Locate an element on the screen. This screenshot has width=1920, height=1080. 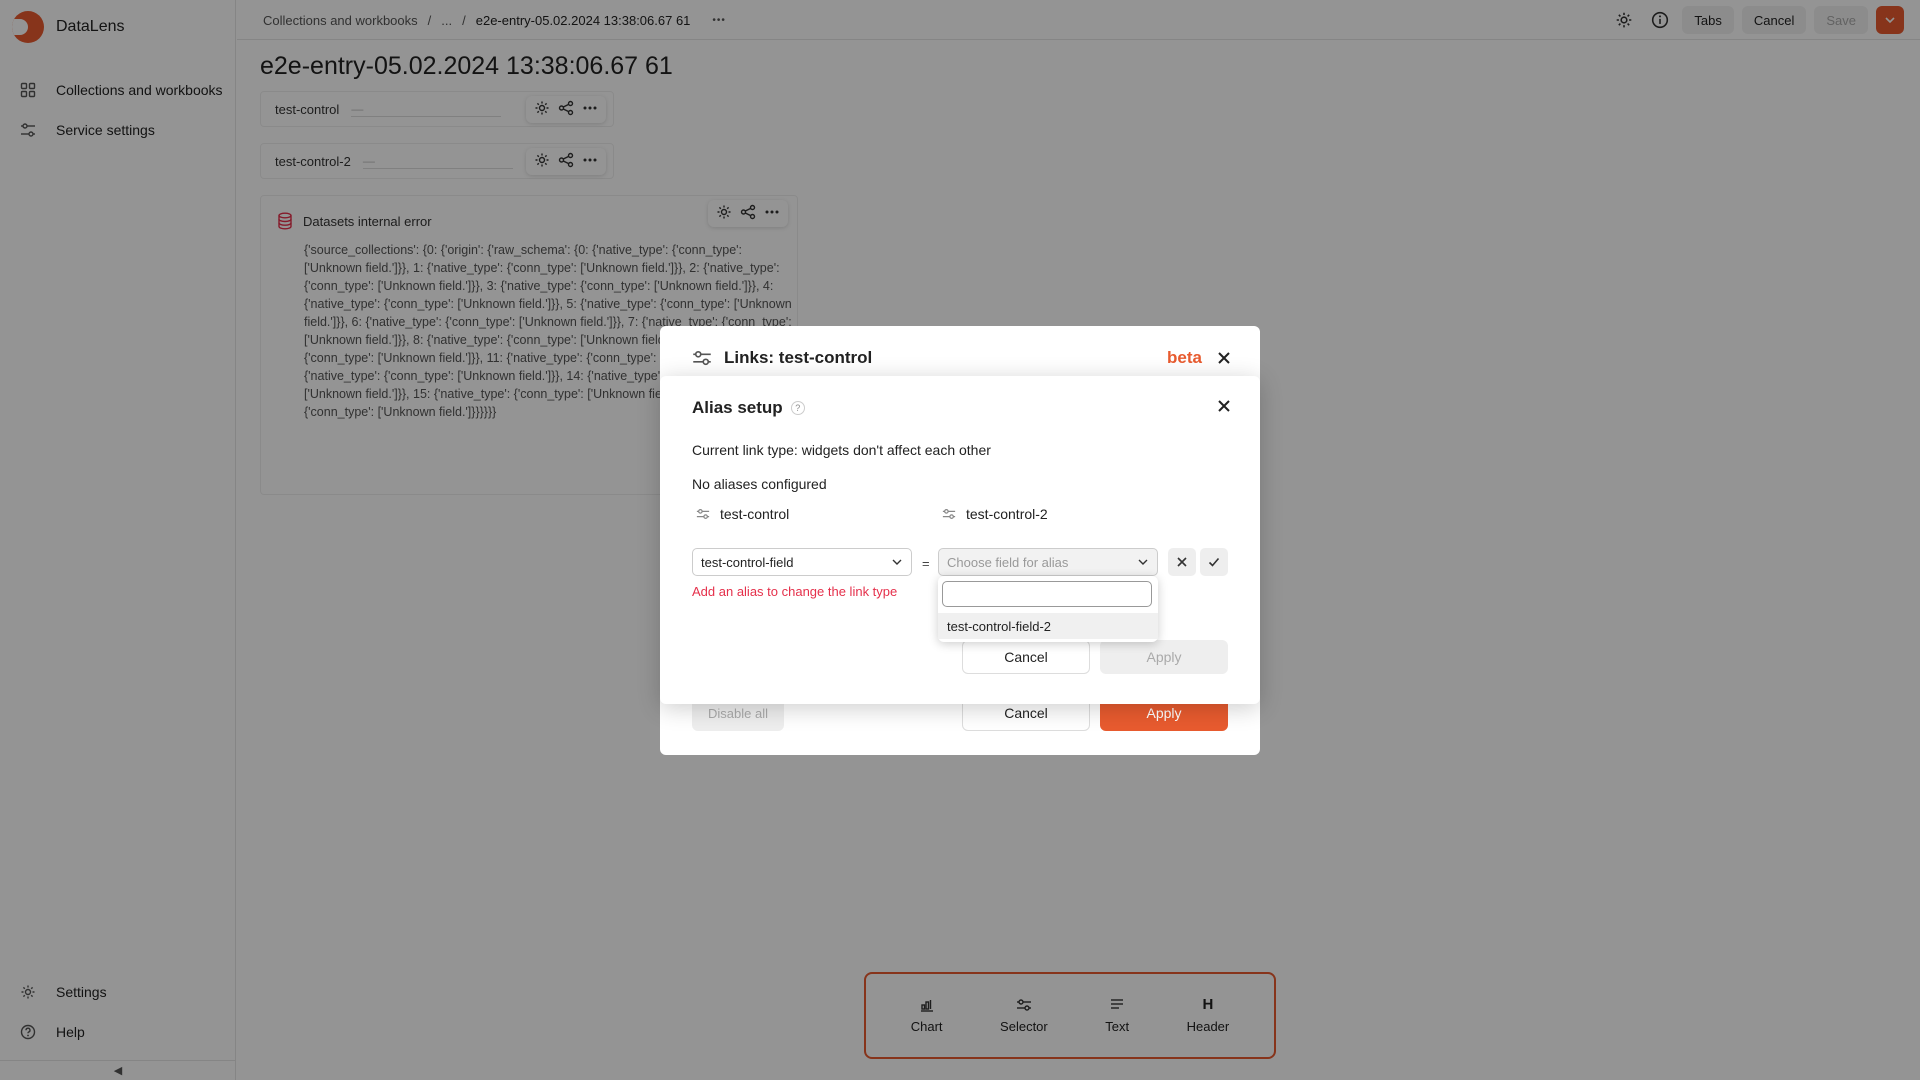
links-close-button is located at coordinates (1224, 359).